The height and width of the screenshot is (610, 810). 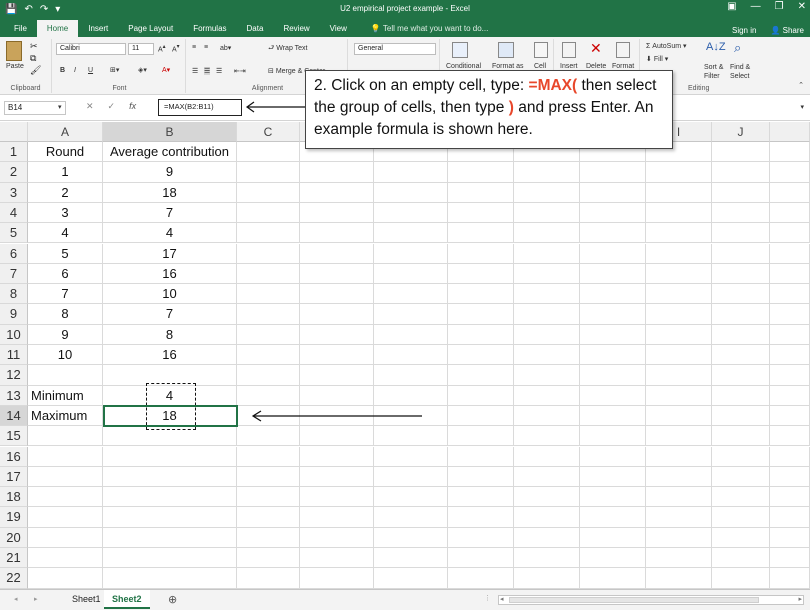 I want to click on table-cell: 1, so click(x=65, y=172).